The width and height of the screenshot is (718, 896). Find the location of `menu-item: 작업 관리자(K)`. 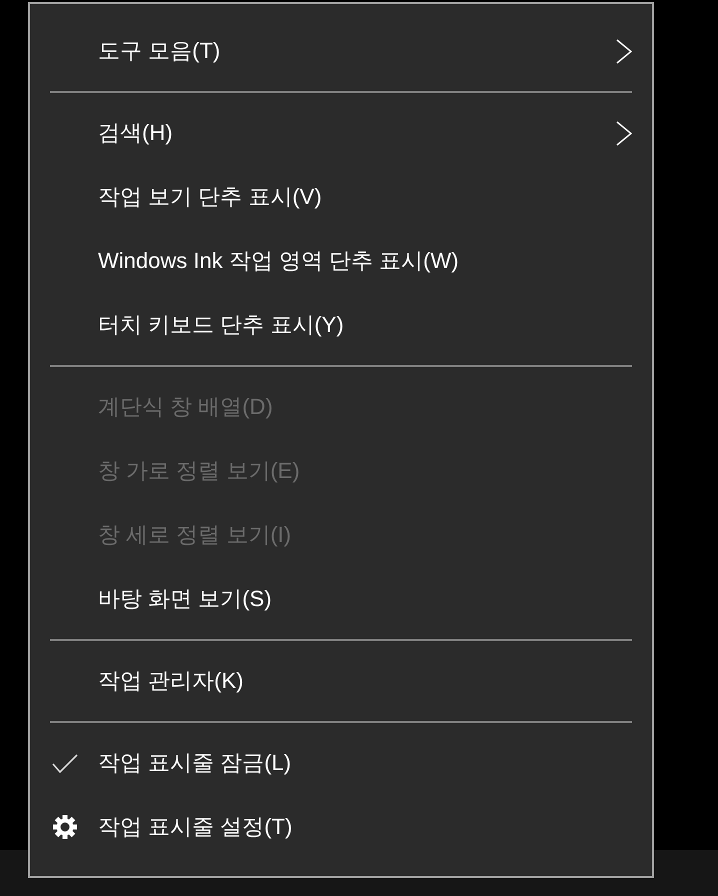

menu-item: 작업 관리자(K) is located at coordinates (171, 681).